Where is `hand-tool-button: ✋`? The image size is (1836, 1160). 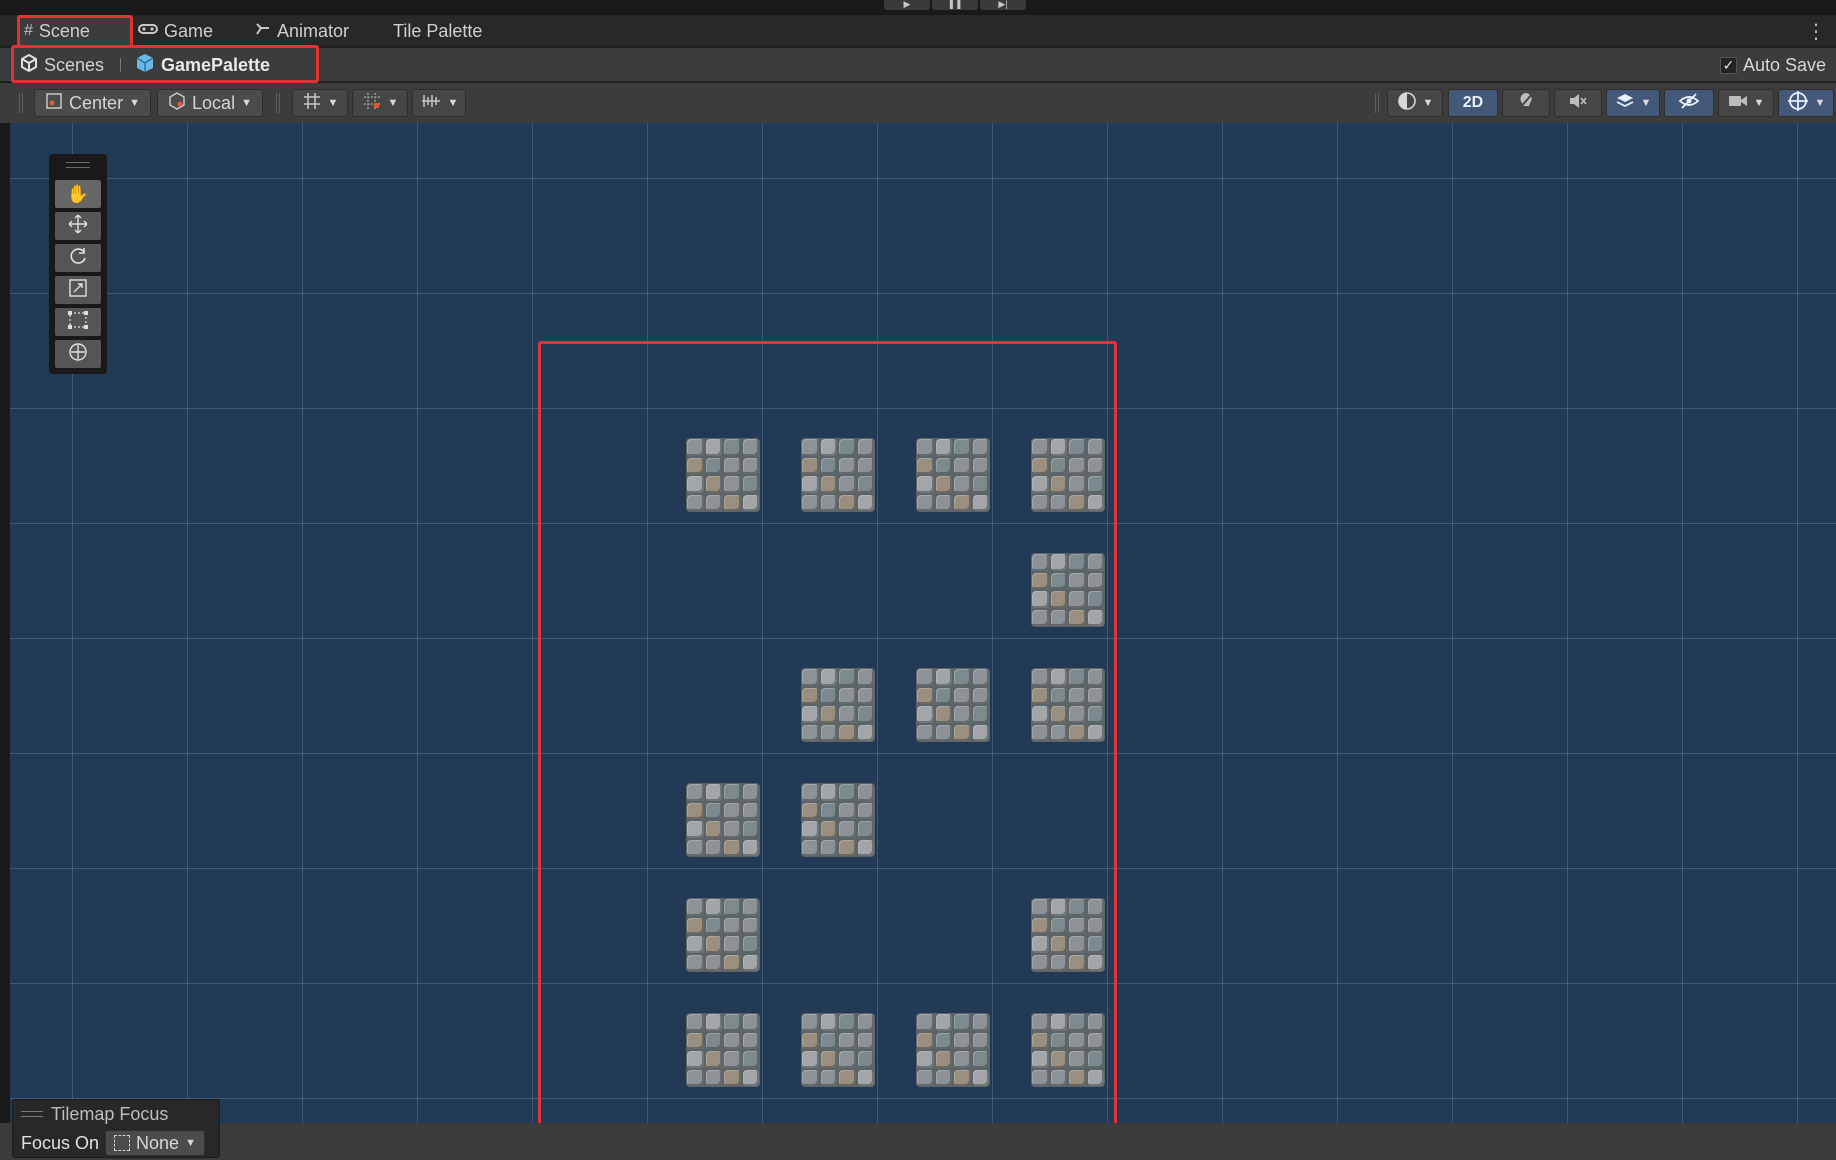
hand-tool-button: ✋ is located at coordinates (78, 194).